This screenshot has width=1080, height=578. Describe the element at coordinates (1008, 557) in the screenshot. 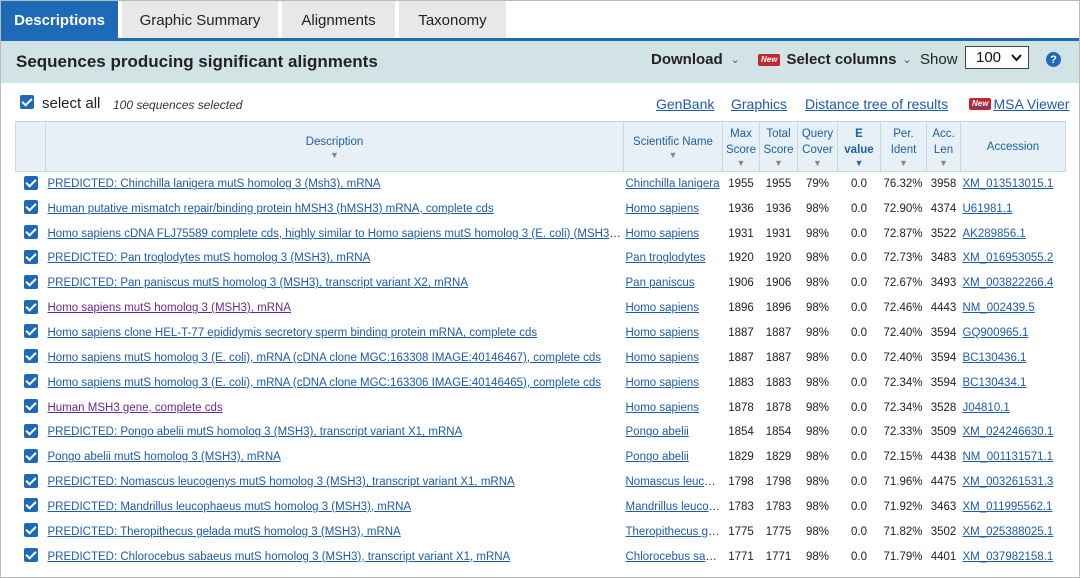

I see `accession-link: XM_037982158.1` at that location.